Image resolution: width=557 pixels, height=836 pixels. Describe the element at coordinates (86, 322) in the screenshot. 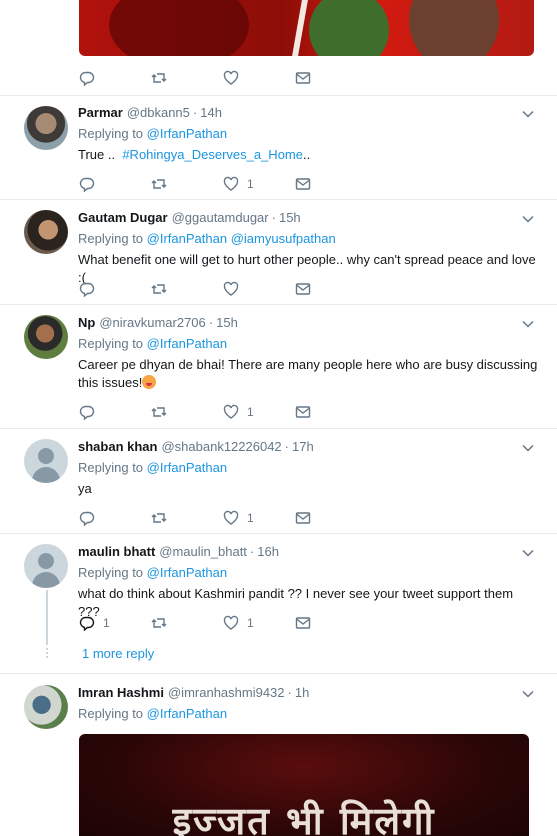

I see `display-name: Np` at that location.